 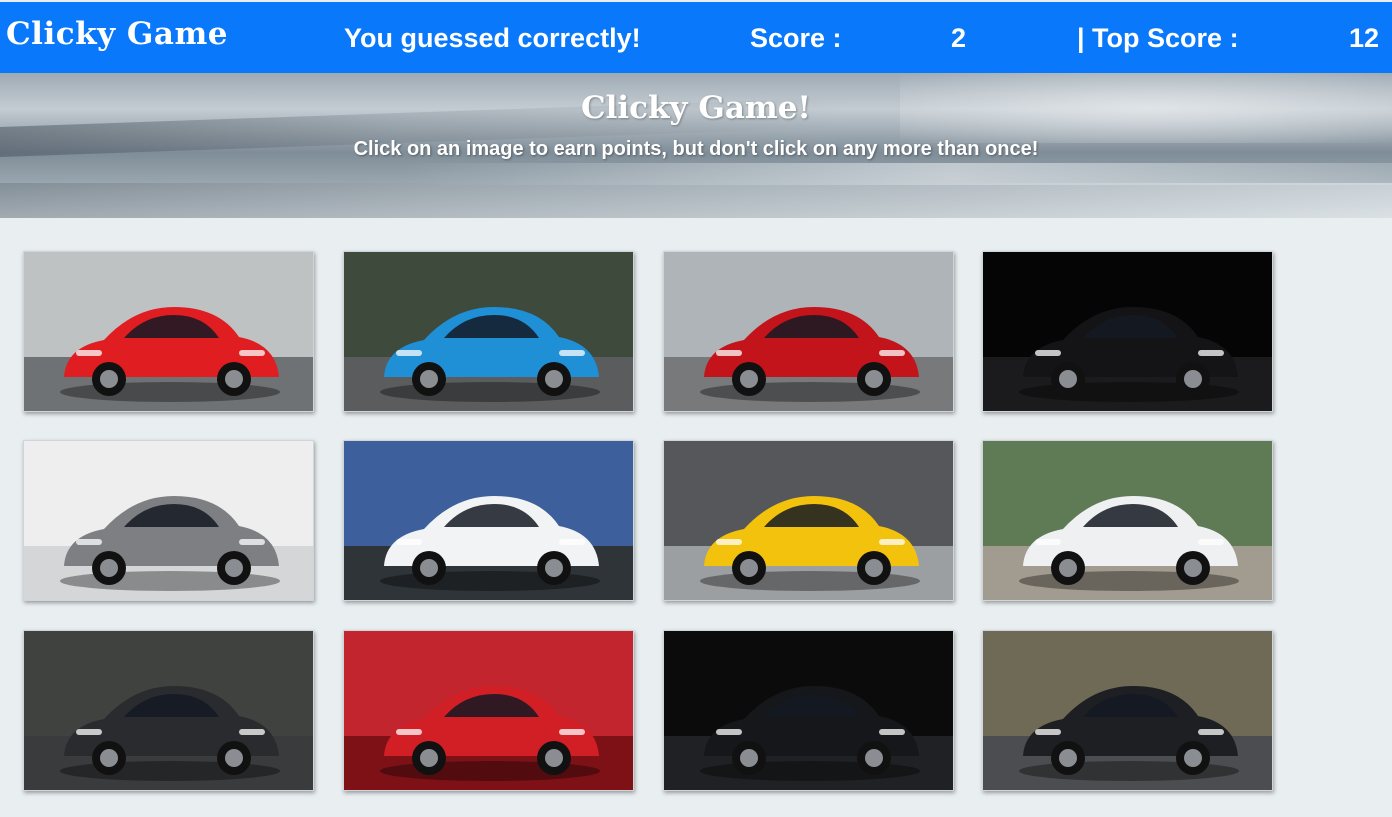 I want to click on brand-logo: Clicky Game, so click(x=117, y=34).